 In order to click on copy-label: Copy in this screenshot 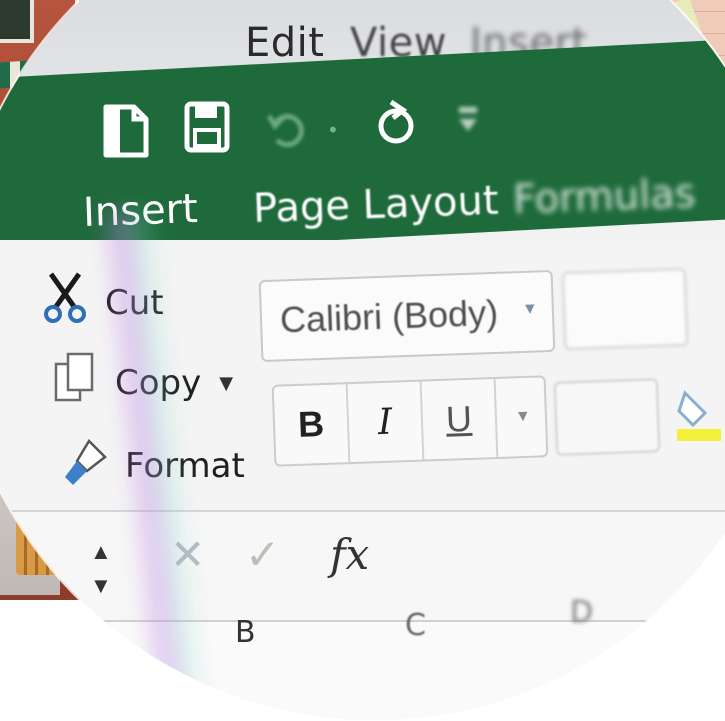, I will do `click(158, 383)`.